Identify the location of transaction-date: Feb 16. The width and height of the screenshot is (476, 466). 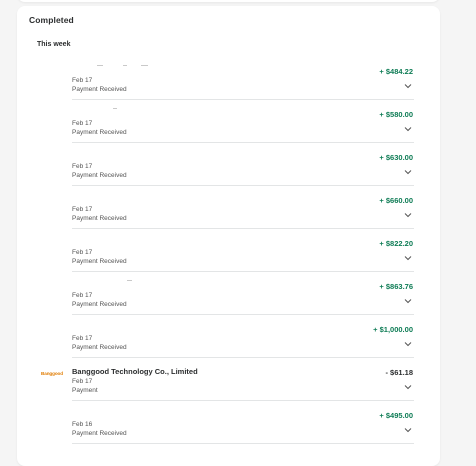
(82, 424).